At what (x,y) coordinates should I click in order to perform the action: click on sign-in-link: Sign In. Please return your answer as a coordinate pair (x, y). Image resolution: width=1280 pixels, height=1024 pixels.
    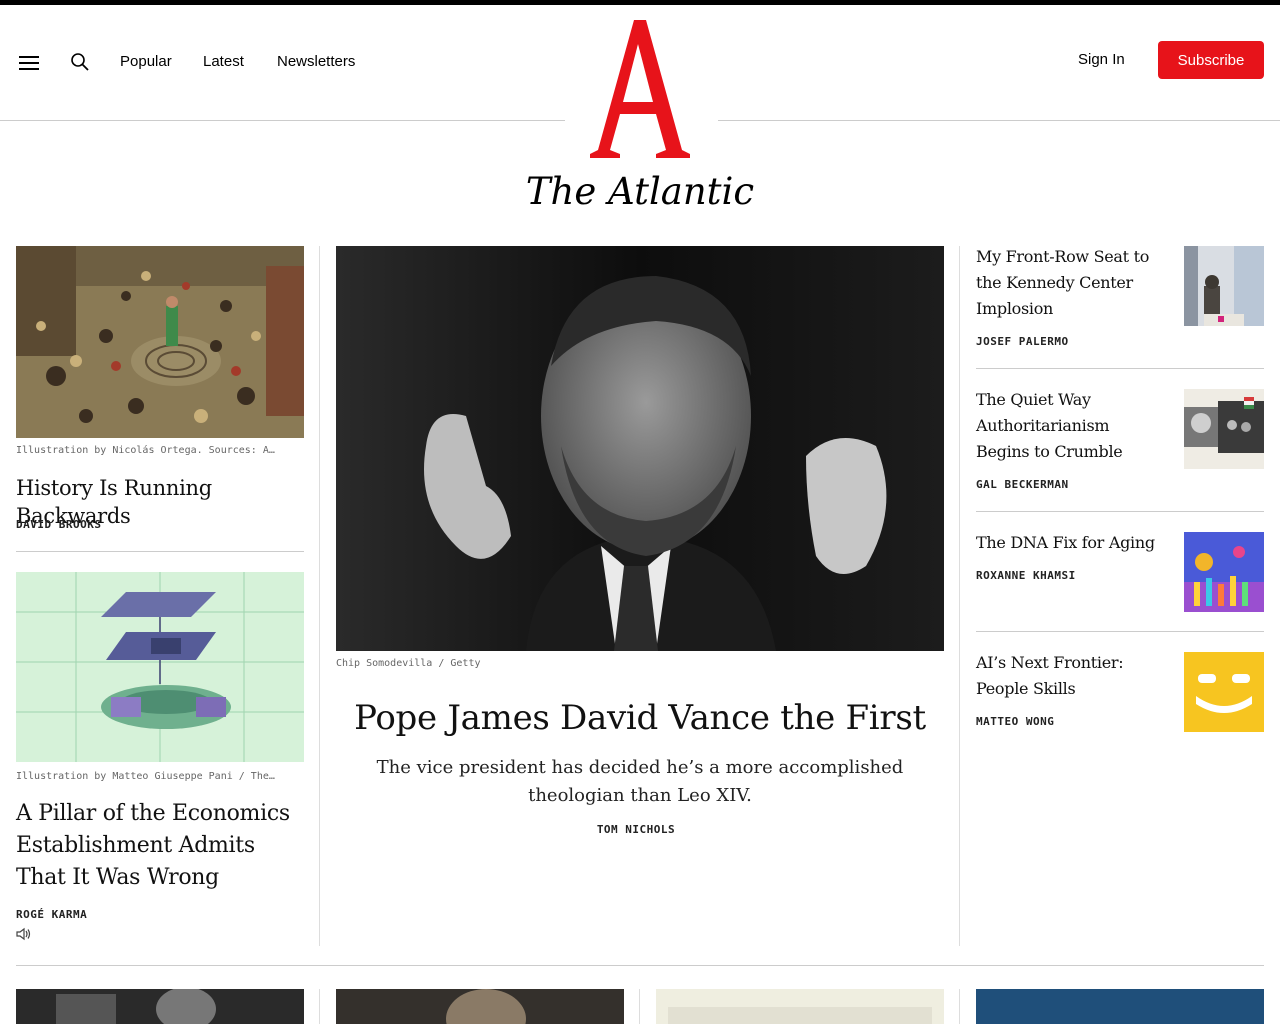
    Looking at the image, I should click on (1101, 59).